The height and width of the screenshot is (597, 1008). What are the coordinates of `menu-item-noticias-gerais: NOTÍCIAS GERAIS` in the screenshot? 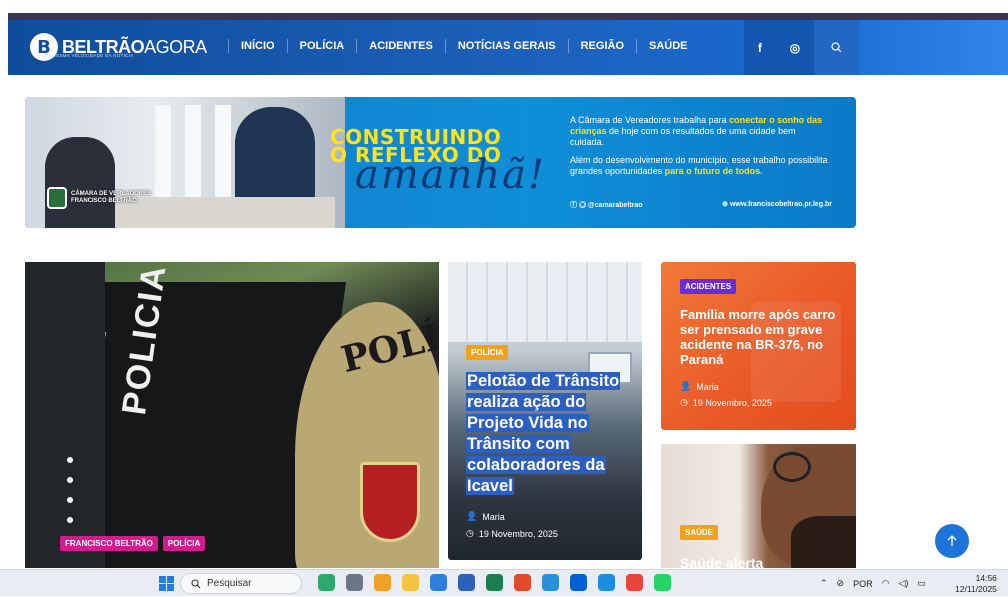 It's located at (506, 46).